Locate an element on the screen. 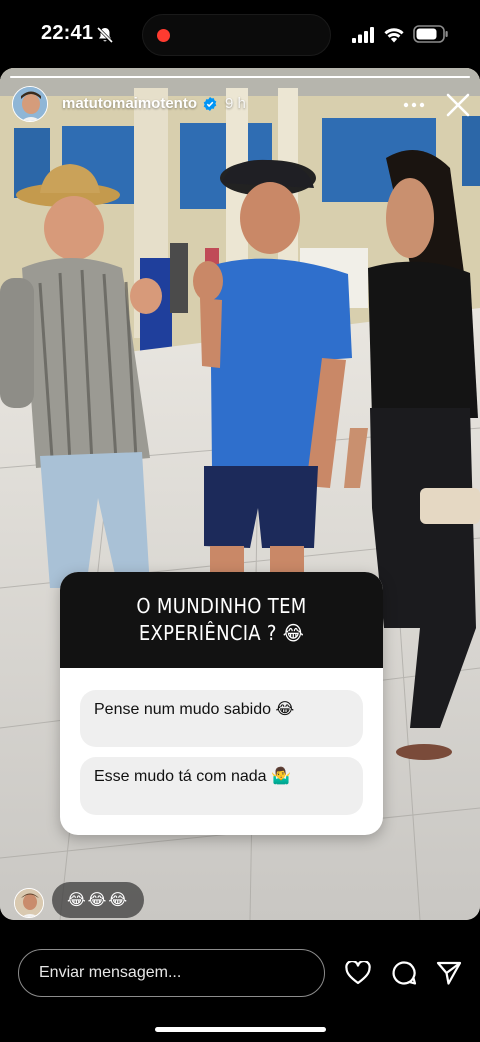  story-time-ago: 9 h is located at coordinates (235, 103).